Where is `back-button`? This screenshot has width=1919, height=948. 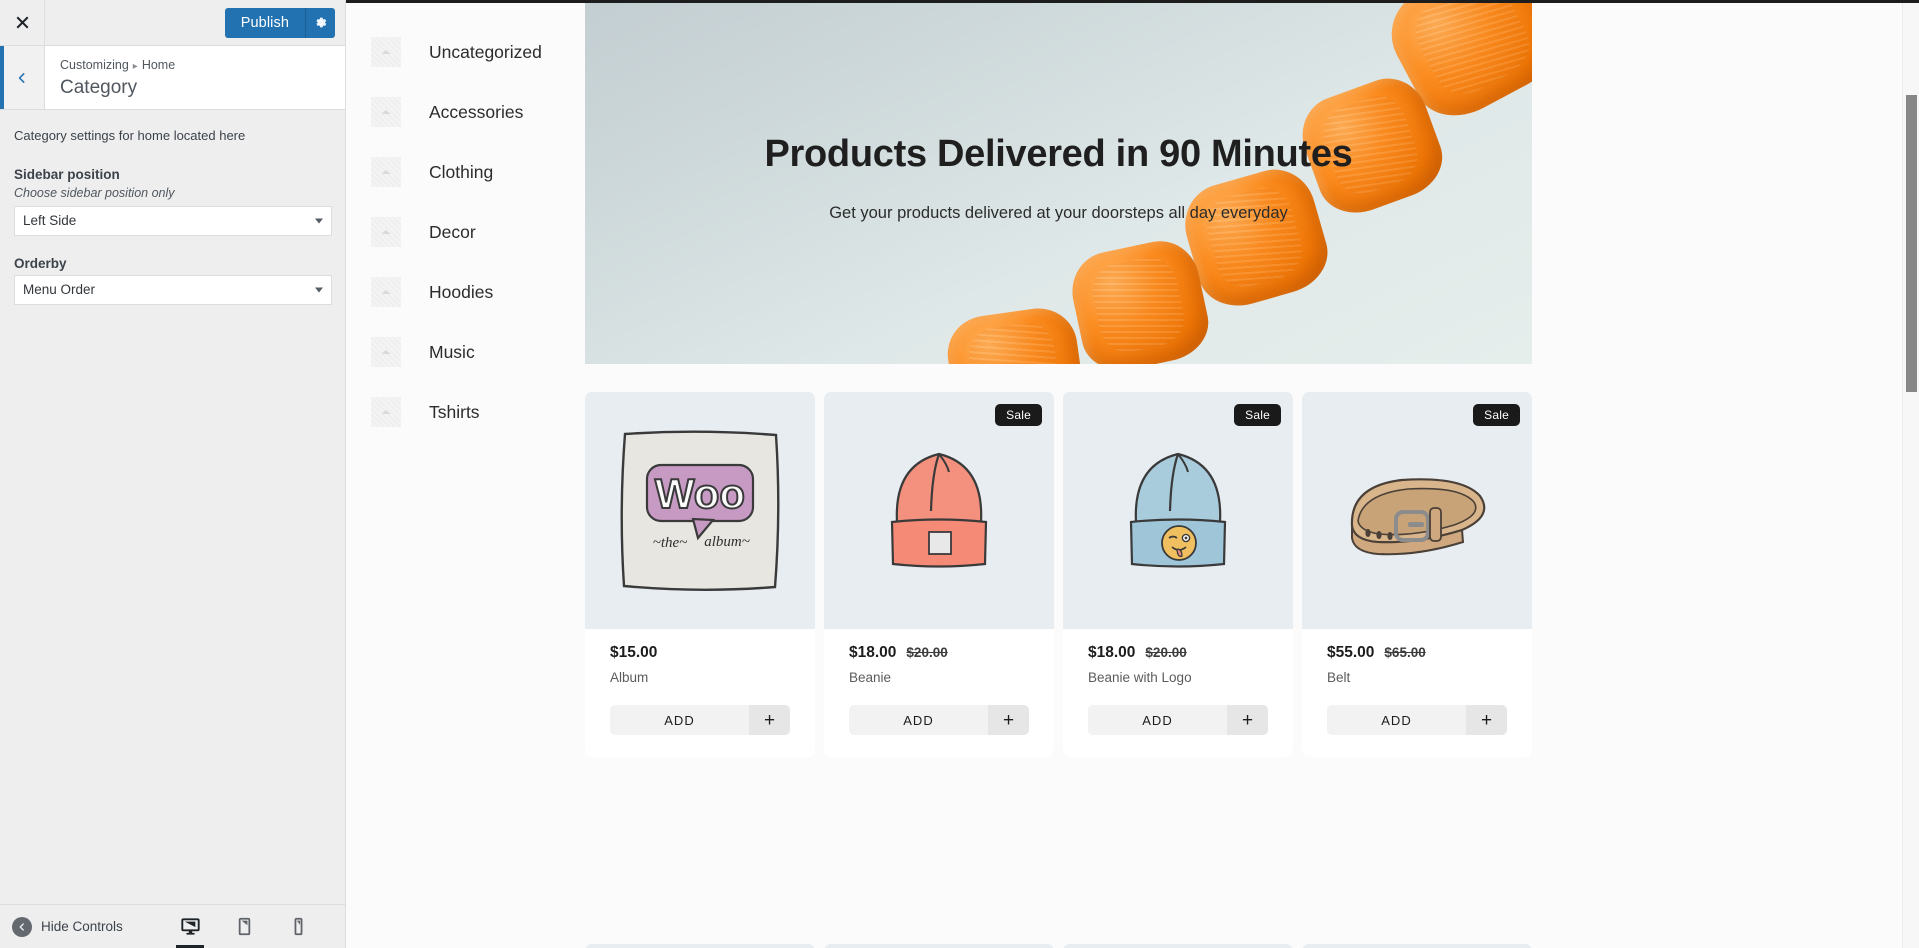 back-button is located at coordinates (22, 77).